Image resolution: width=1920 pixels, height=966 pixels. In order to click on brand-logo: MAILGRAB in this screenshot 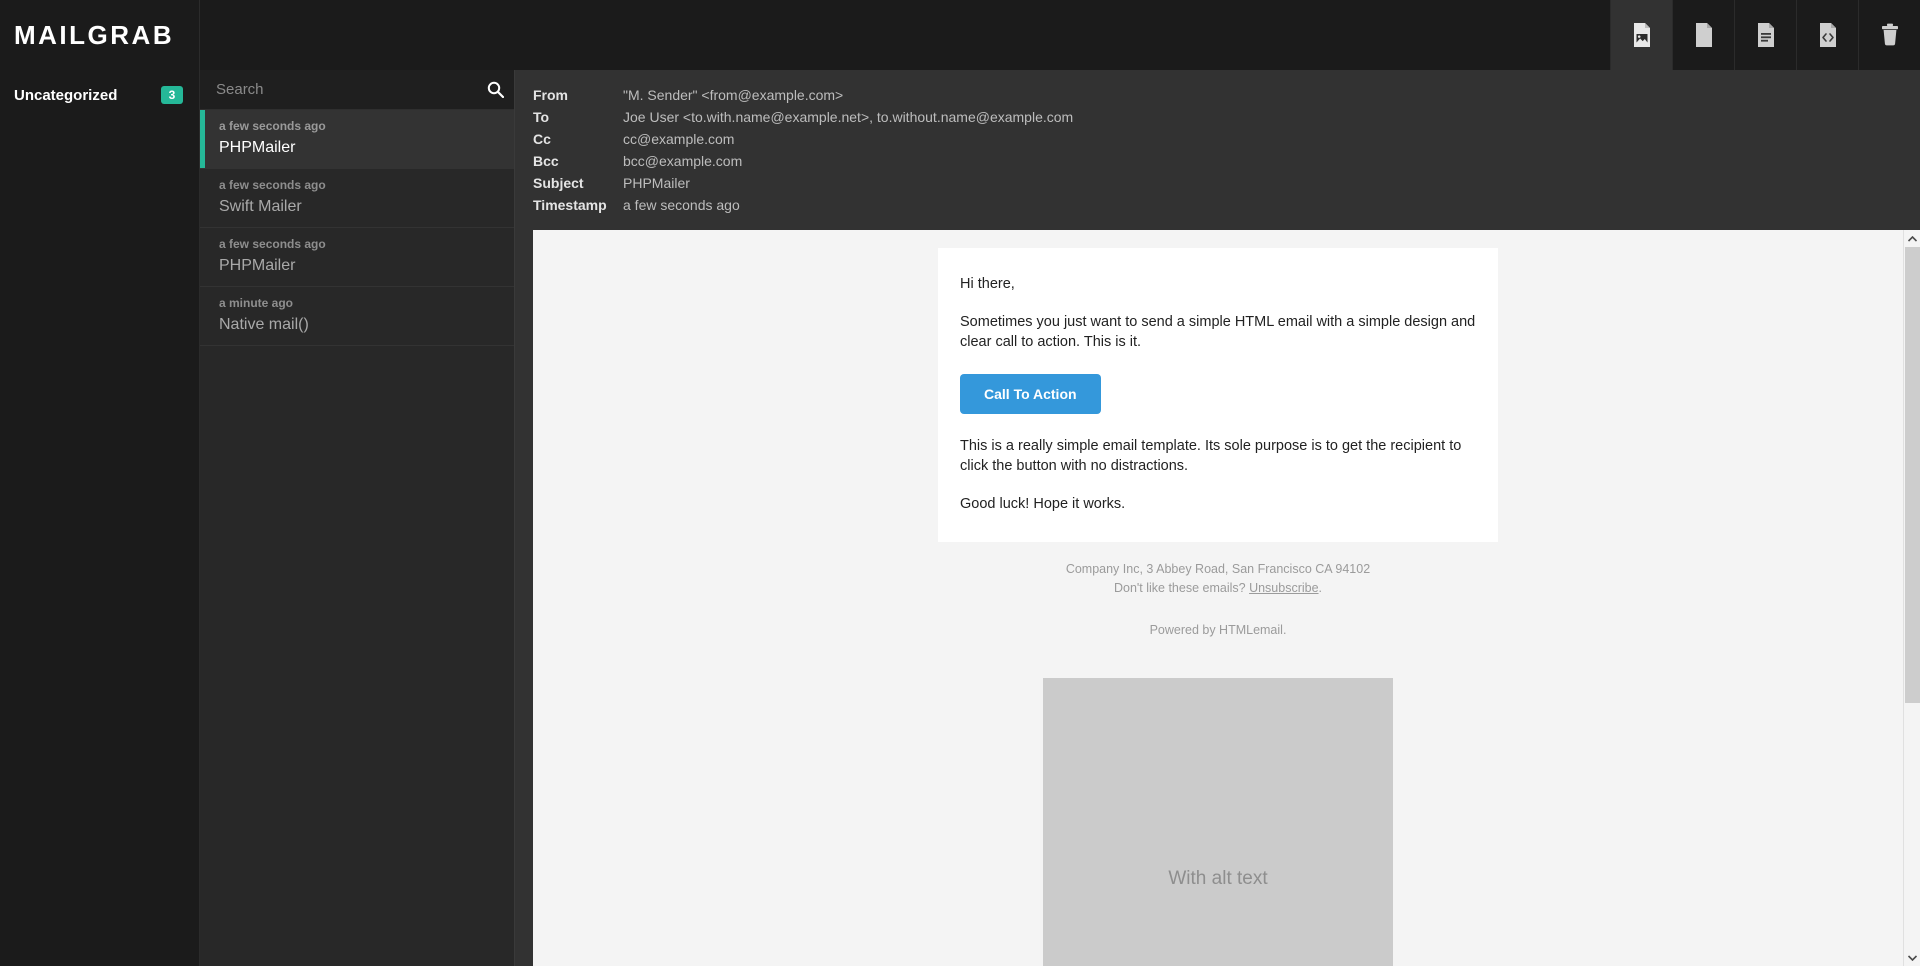, I will do `click(100, 35)`.